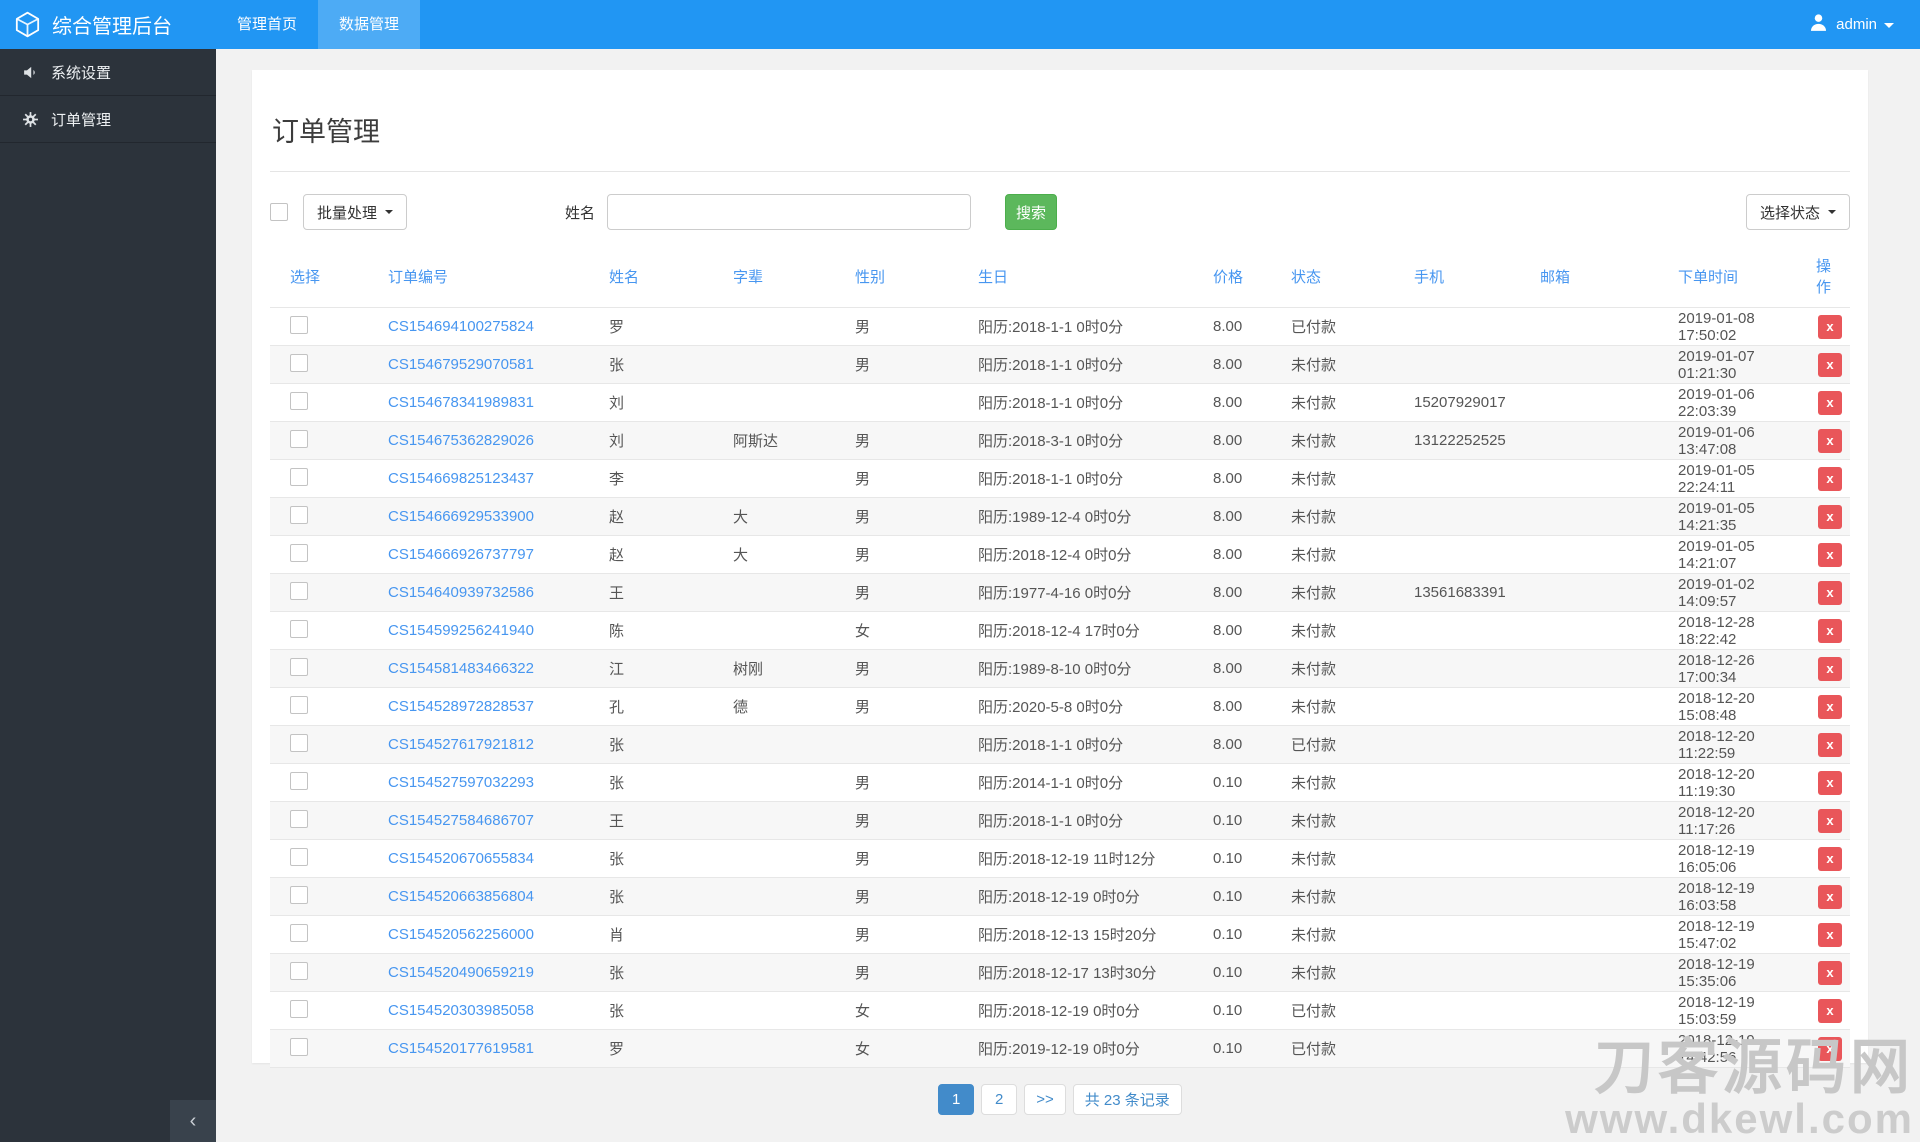 This screenshot has height=1142, width=1920. I want to click on order-number-link: CS154520177619581, so click(461, 1048).